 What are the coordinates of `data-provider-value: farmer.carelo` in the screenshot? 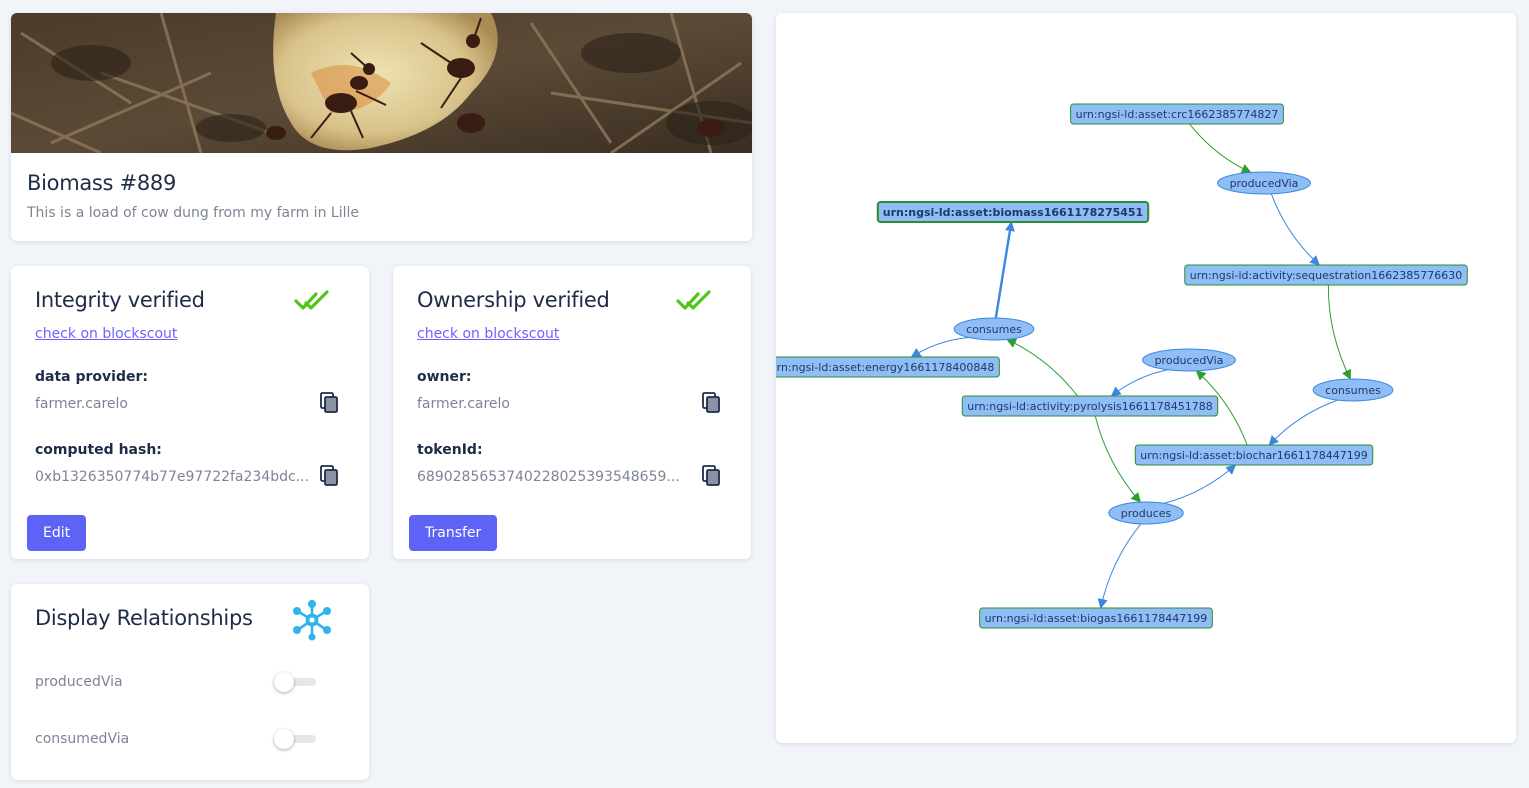 It's located at (81, 404).